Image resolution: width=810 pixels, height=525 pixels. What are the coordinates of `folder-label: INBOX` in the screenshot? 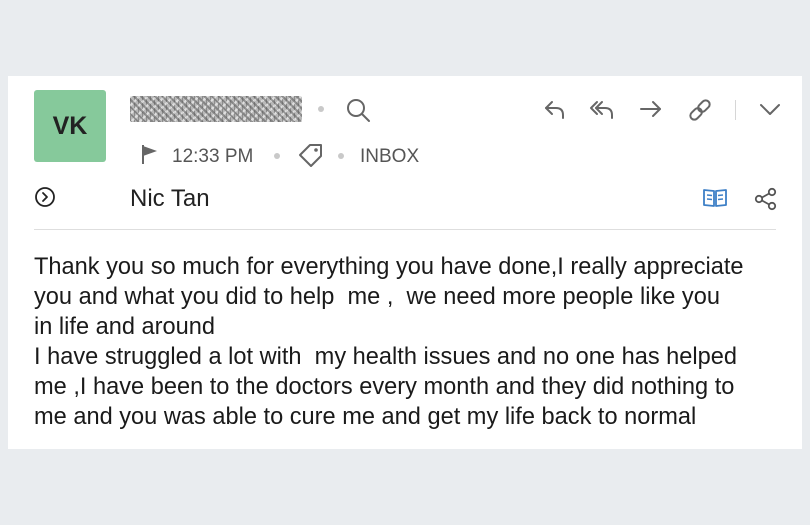 It's located at (389, 156).